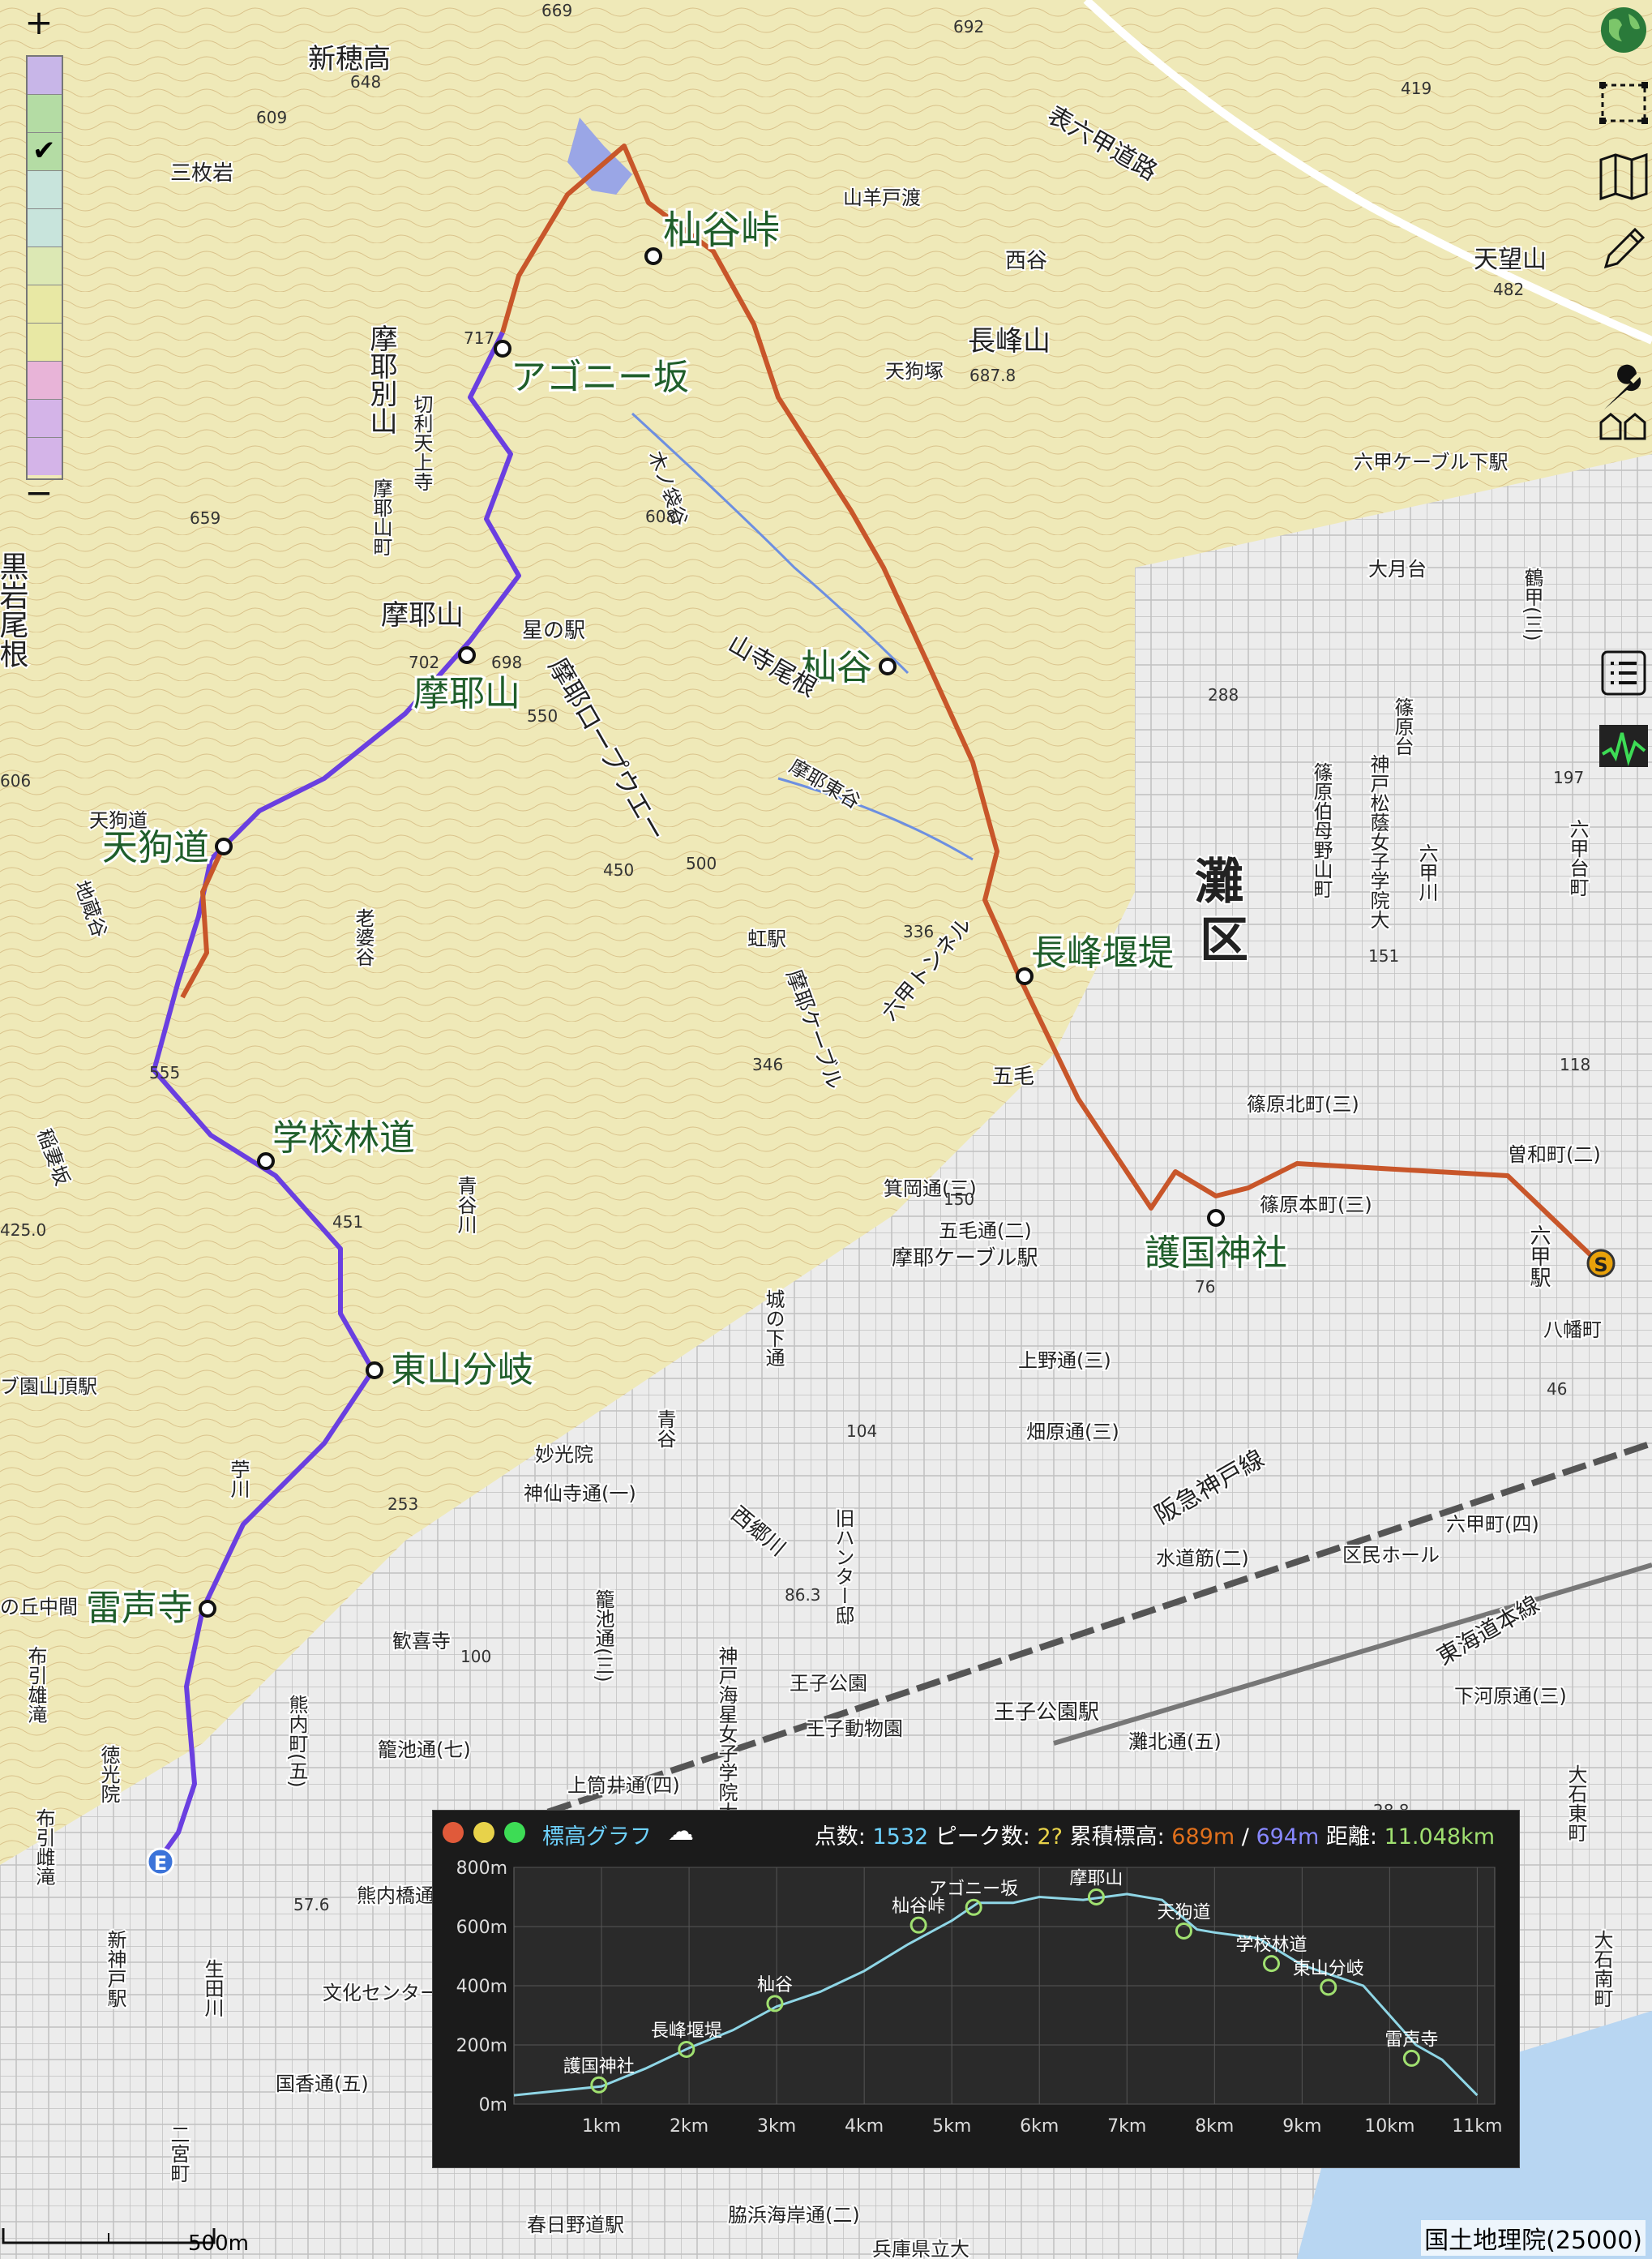 This screenshot has height=2259, width=1652. I want to click on end-marker: E, so click(160, 1861).